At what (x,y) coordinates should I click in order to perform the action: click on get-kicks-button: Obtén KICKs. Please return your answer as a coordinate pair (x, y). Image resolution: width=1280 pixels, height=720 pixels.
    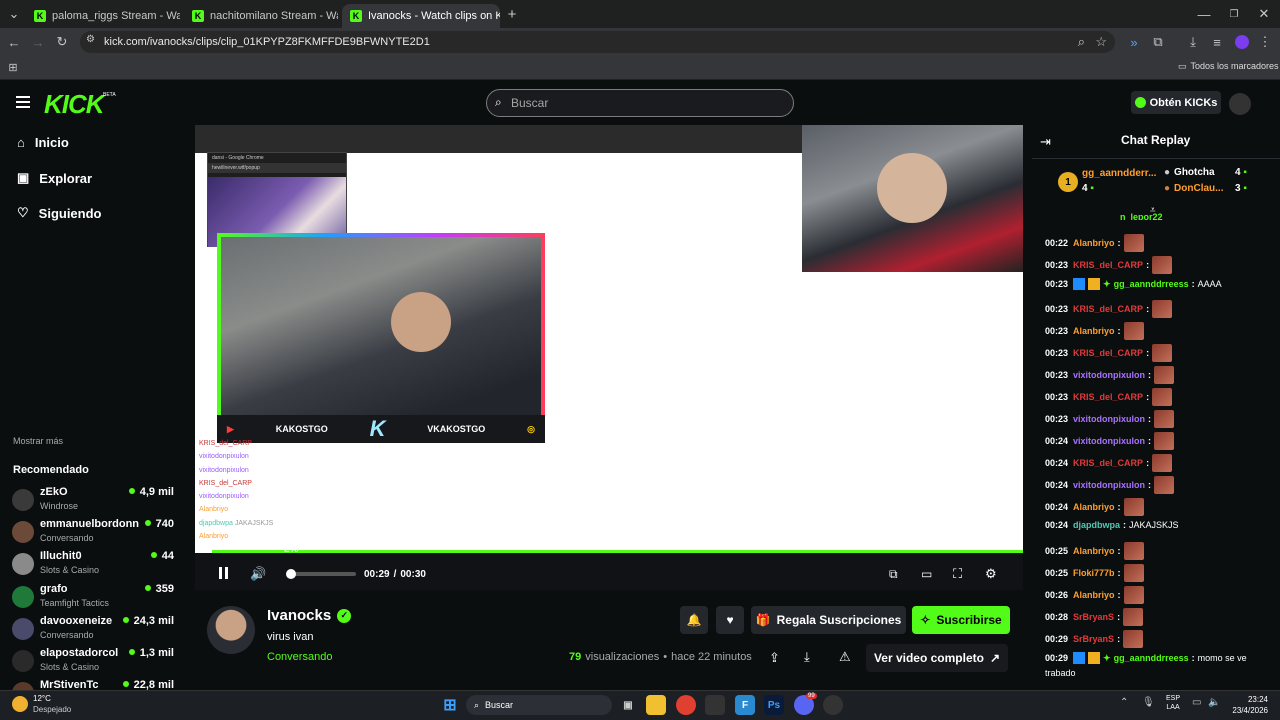
    Looking at the image, I should click on (1176, 102).